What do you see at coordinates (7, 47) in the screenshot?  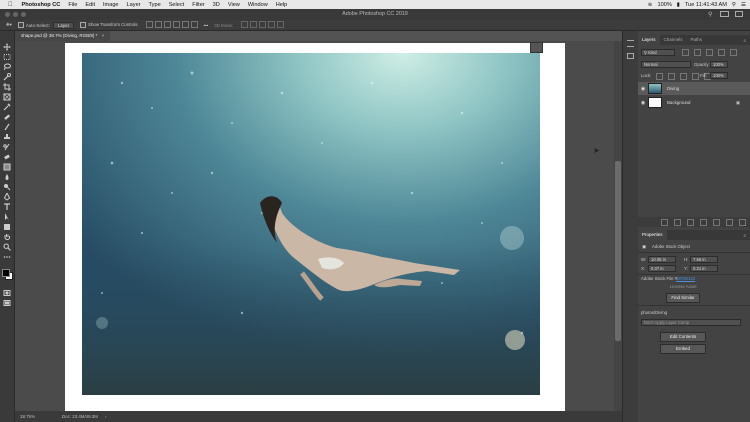 I see `move-tool-icon` at bounding box center [7, 47].